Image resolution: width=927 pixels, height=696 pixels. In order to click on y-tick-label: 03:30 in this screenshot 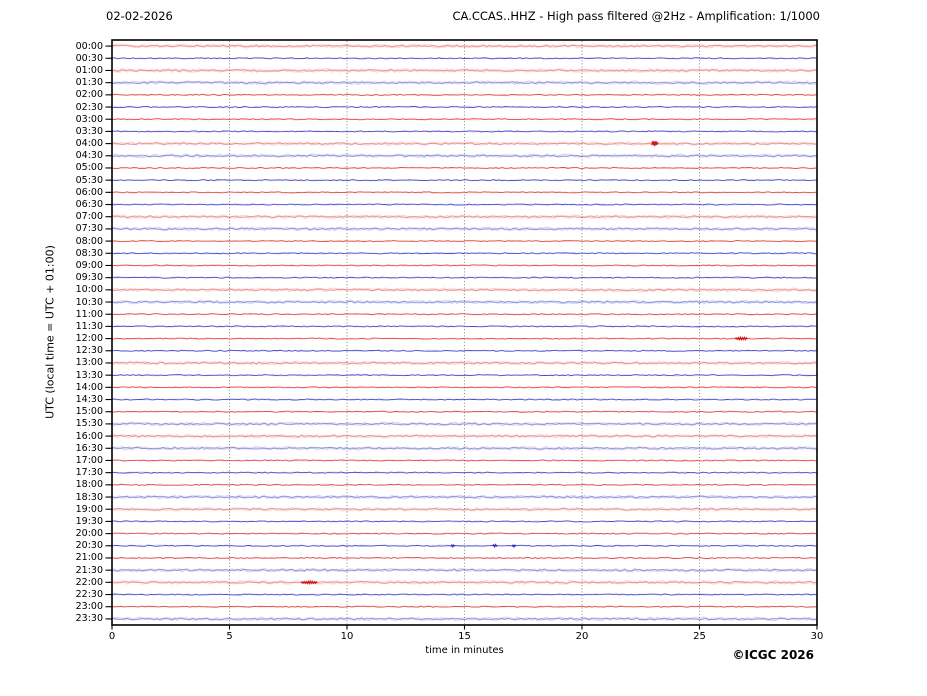, I will do `click(89, 131)`.